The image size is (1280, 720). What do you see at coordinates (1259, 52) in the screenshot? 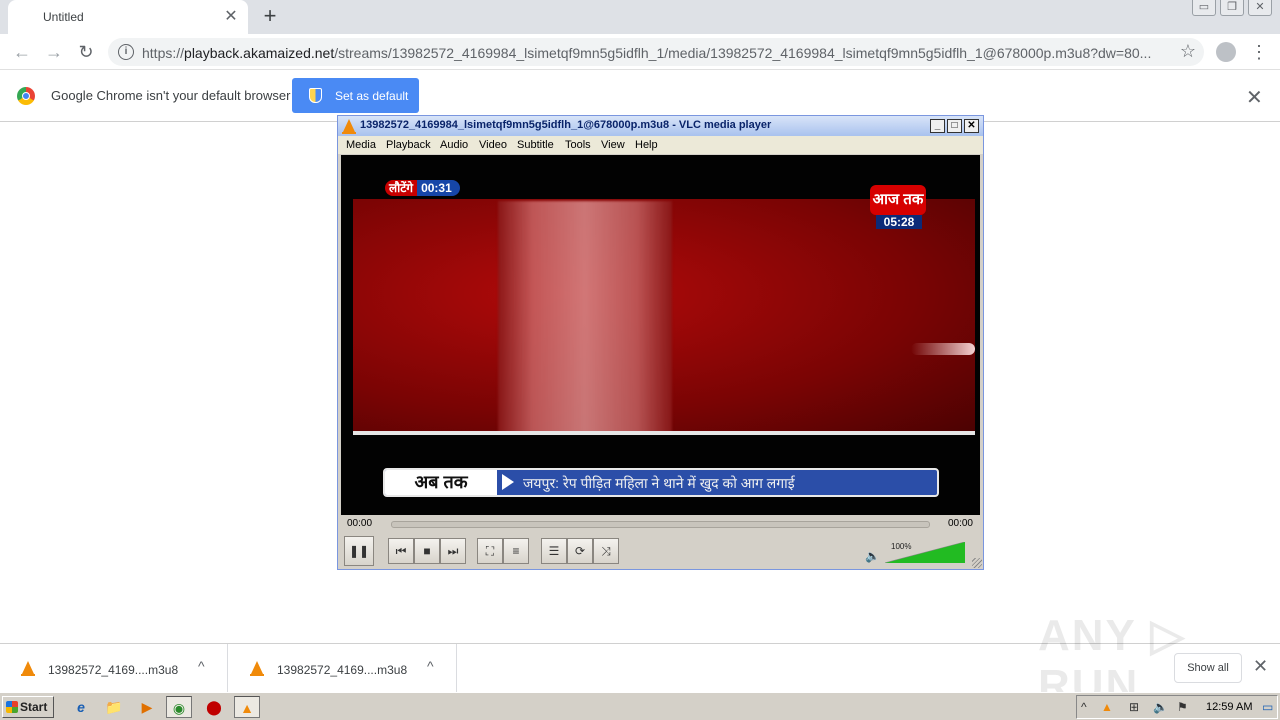
I see `chrome-menu-icon: ⋮` at bounding box center [1259, 52].